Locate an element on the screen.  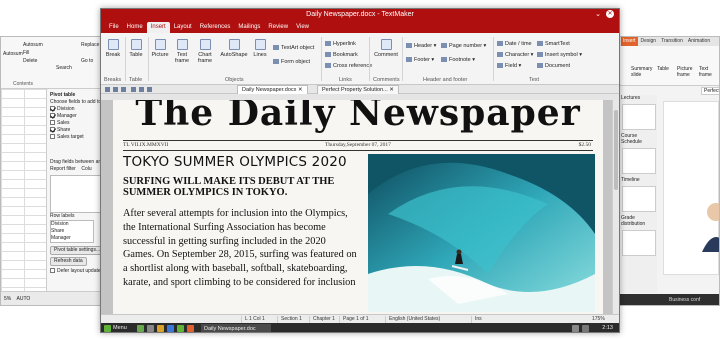
tab-animation: Animation is located at coordinates (699, 41).